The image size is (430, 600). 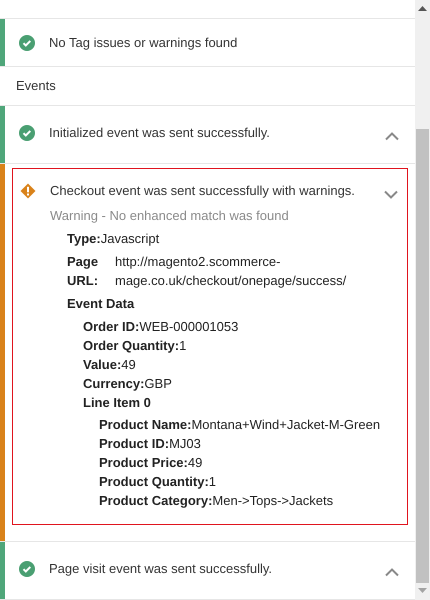 What do you see at coordinates (117, 403) in the screenshot?
I see `line-item-title: Line Item 0` at bounding box center [117, 403].